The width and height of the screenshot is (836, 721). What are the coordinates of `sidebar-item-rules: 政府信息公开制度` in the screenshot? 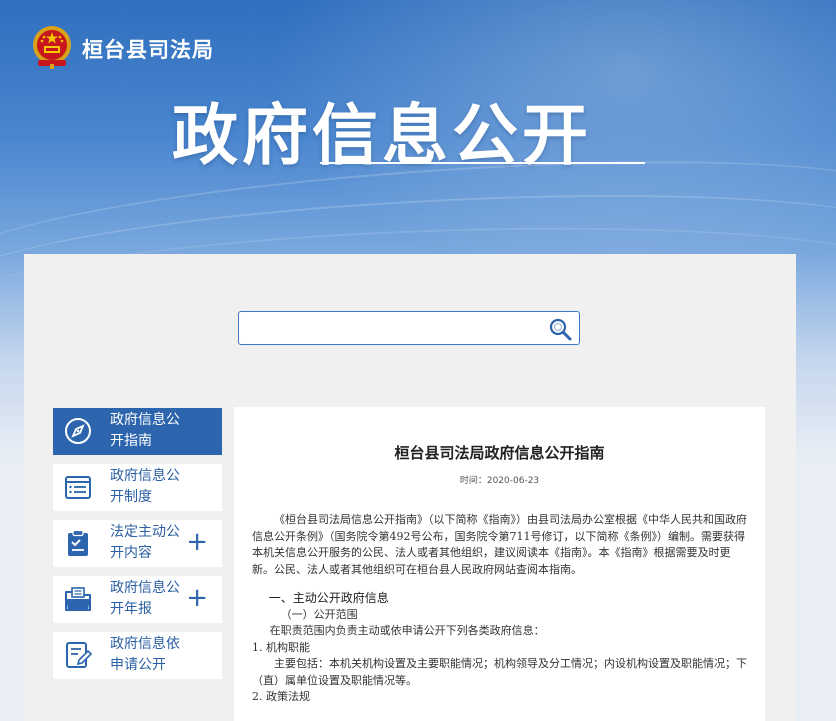 It's located at (137, 487).